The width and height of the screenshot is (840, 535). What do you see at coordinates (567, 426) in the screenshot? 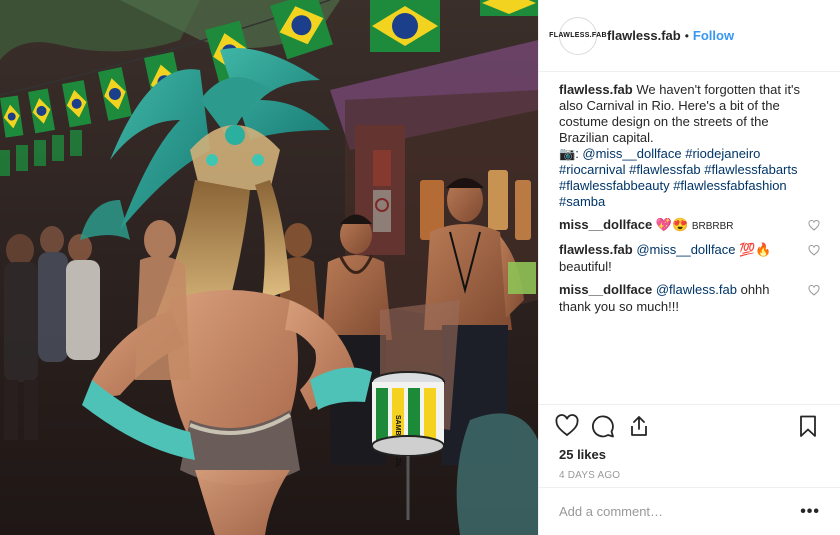
I see `like-heart-icon` at bounding box center [567, 426].